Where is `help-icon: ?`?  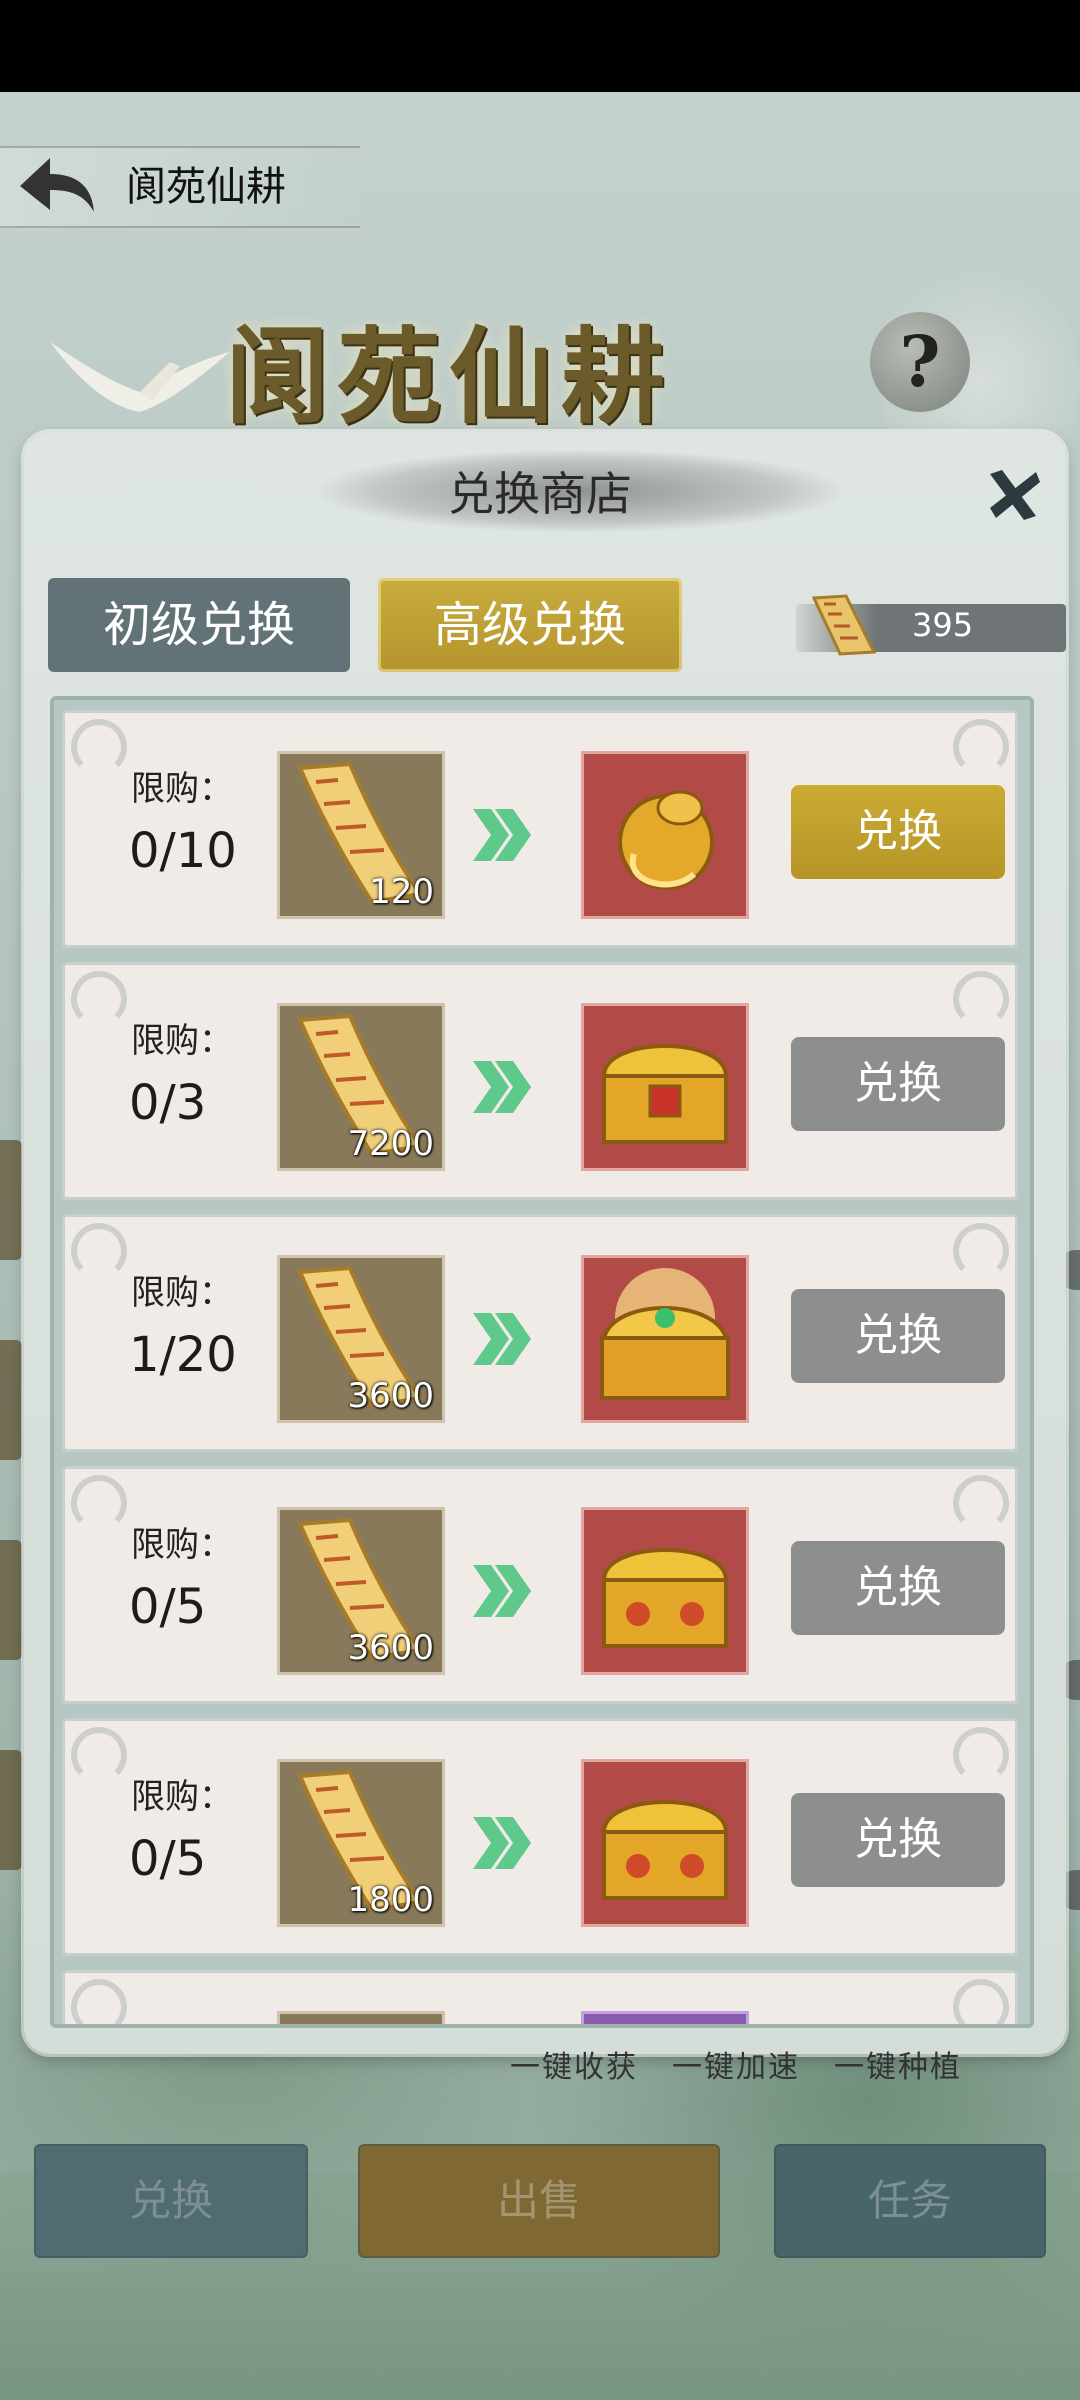
help-icon: ? is located at coordinates (920, 362).